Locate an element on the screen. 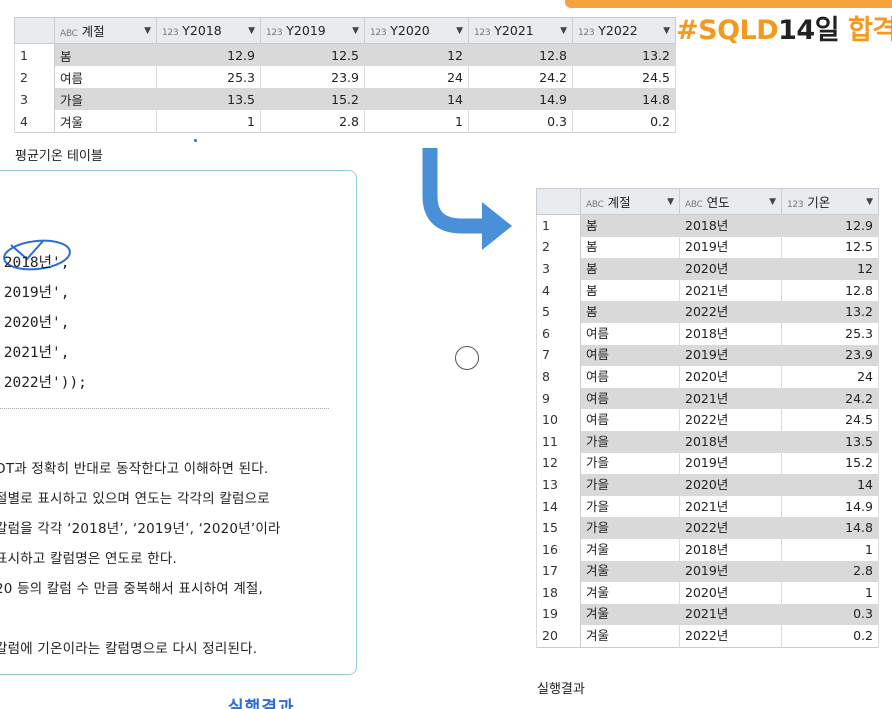  row-number: 11 is located at coordinates (558, 441).